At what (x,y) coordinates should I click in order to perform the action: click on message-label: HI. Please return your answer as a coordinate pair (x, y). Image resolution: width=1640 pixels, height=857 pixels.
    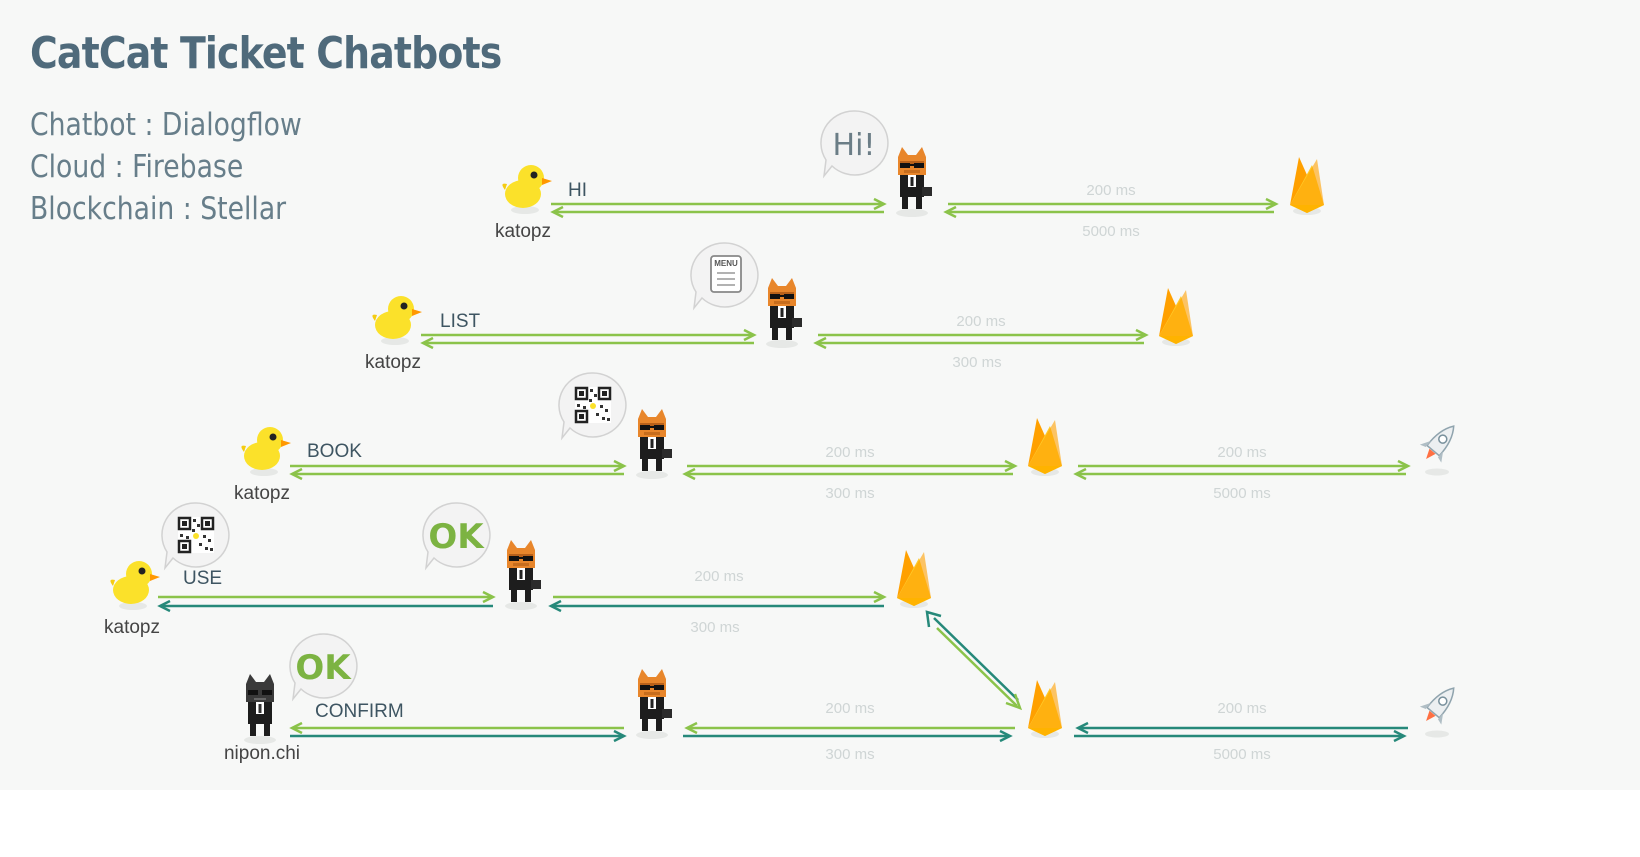
    Looking at the image, I should click on (577, 190).